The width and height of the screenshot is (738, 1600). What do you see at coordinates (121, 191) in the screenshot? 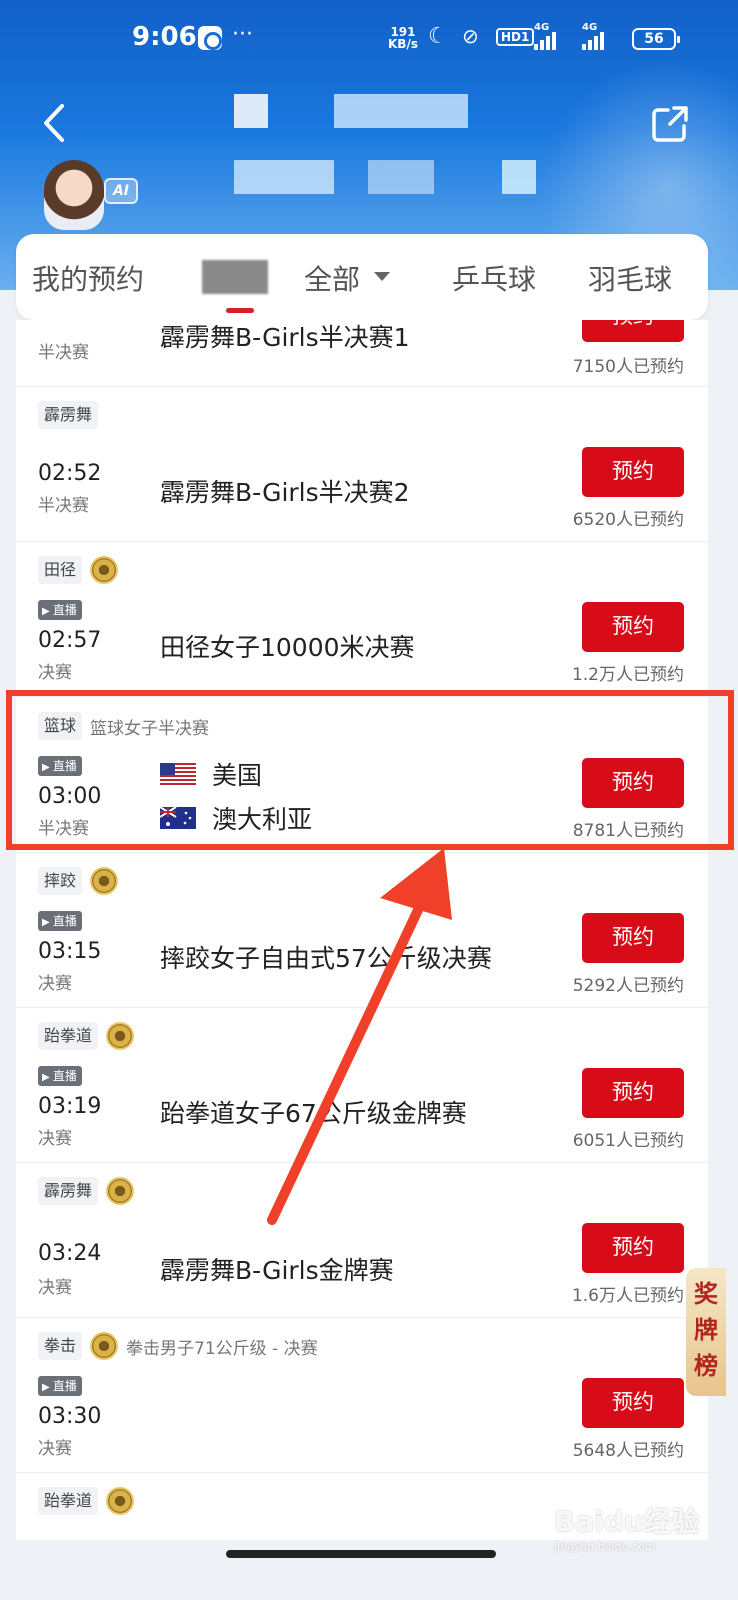
I see `ai-badge: AI` at bounding box center [121, 191].